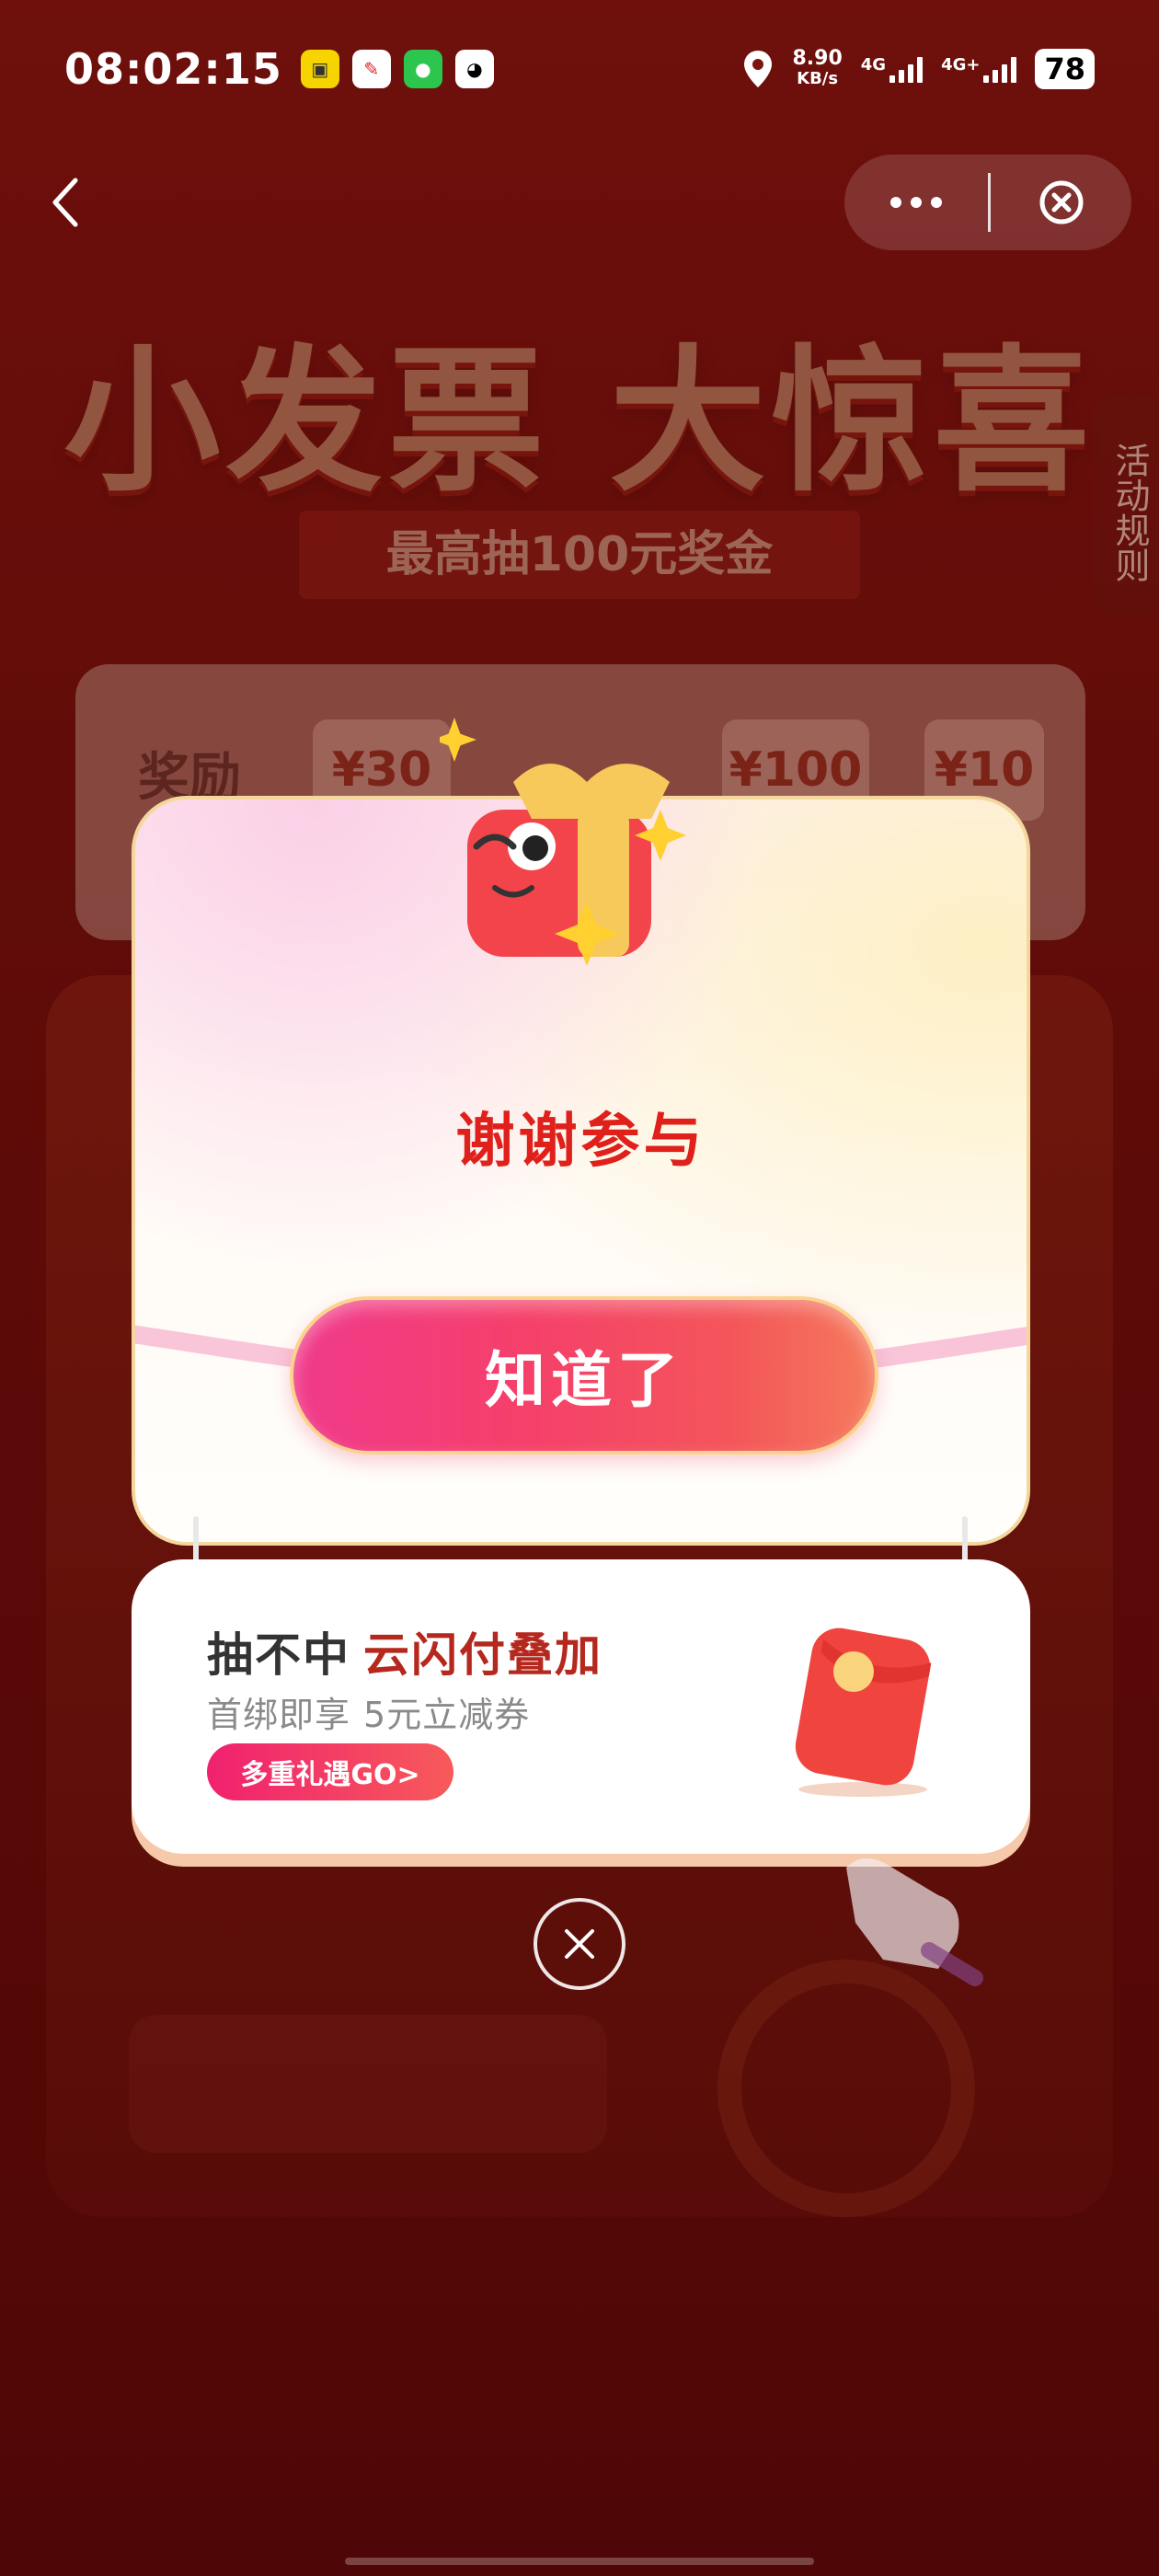 The height and width of the screenshot is (2576, 1159). I want to click on promo-title: 抽不中 云闪付叠加, so click(404, 1651).